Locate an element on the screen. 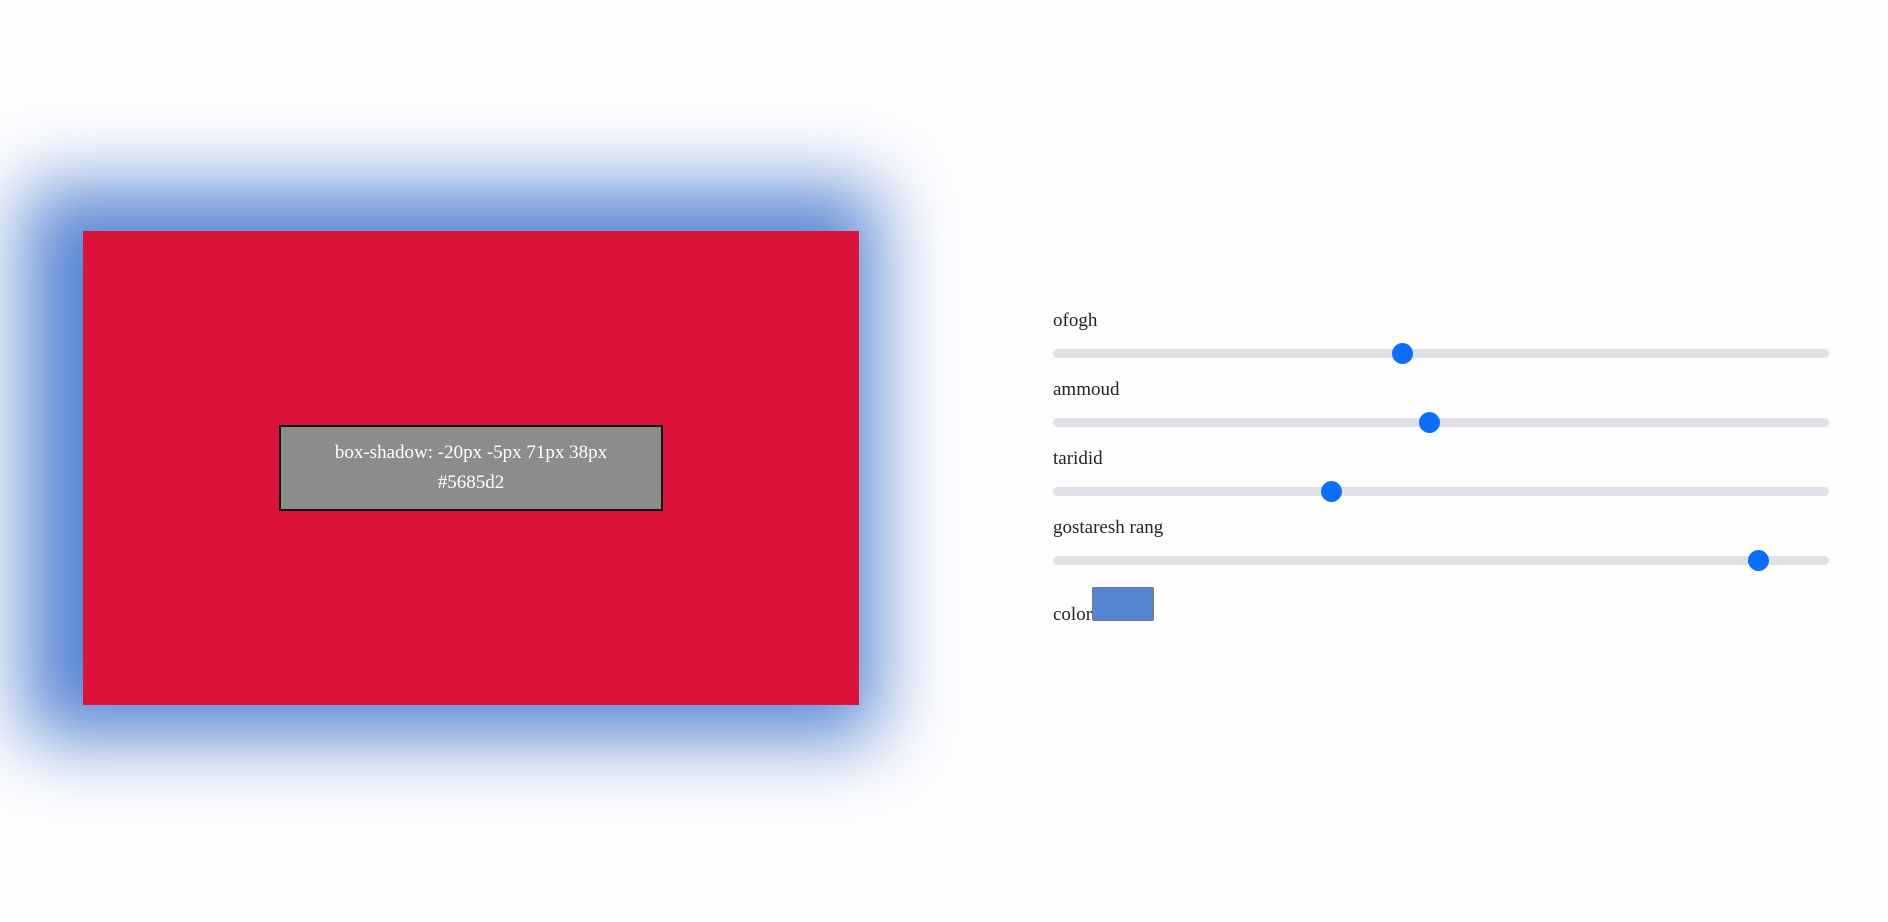 Image resolution: width=1888 pixels, height=922 pixels. box-shadow-code-label: box-shadow: -20px -5px 71px 38px #5685d2 is located at coordinates (471, 468).